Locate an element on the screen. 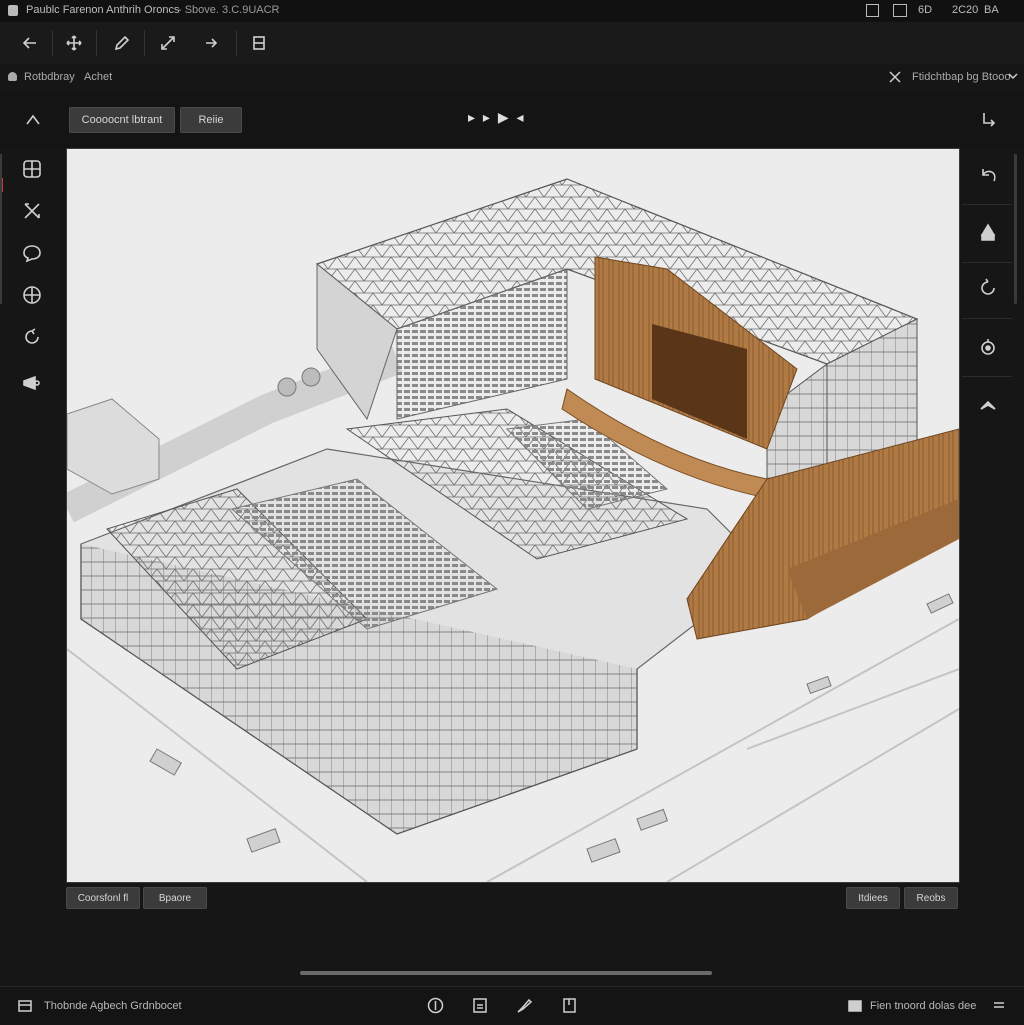  secondary-action-button: Reiie is located at coordinates (211, 120).